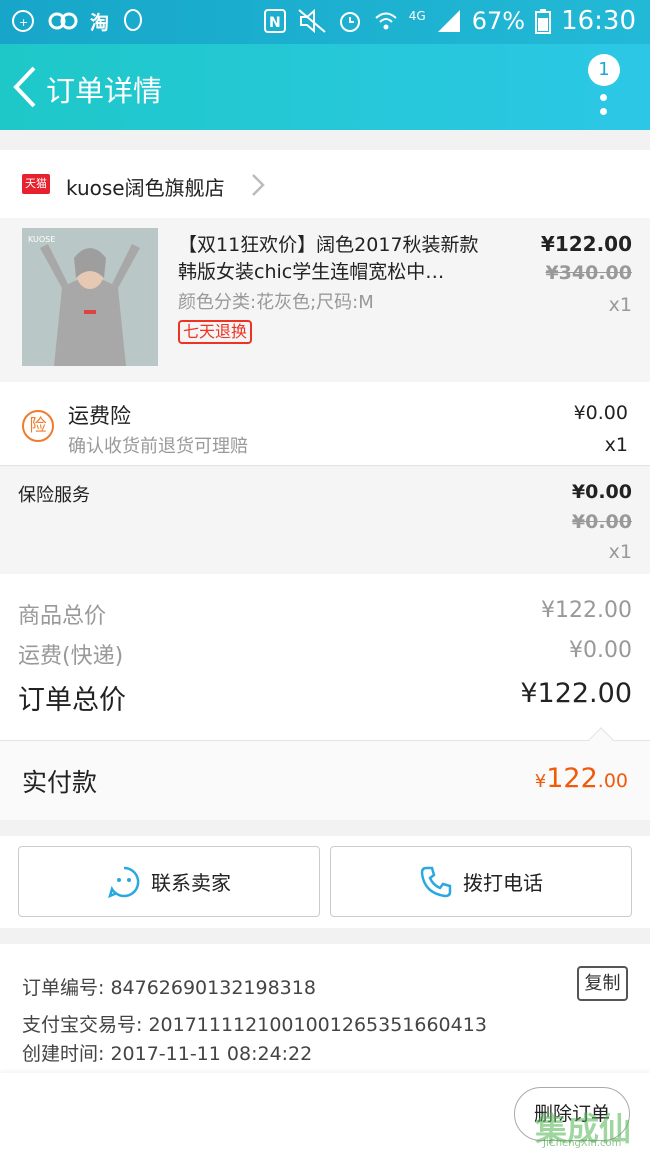 The height and width of the screenshot is (1155, 650). I want to click on taobao-icon: 淘, so click(100, 23).